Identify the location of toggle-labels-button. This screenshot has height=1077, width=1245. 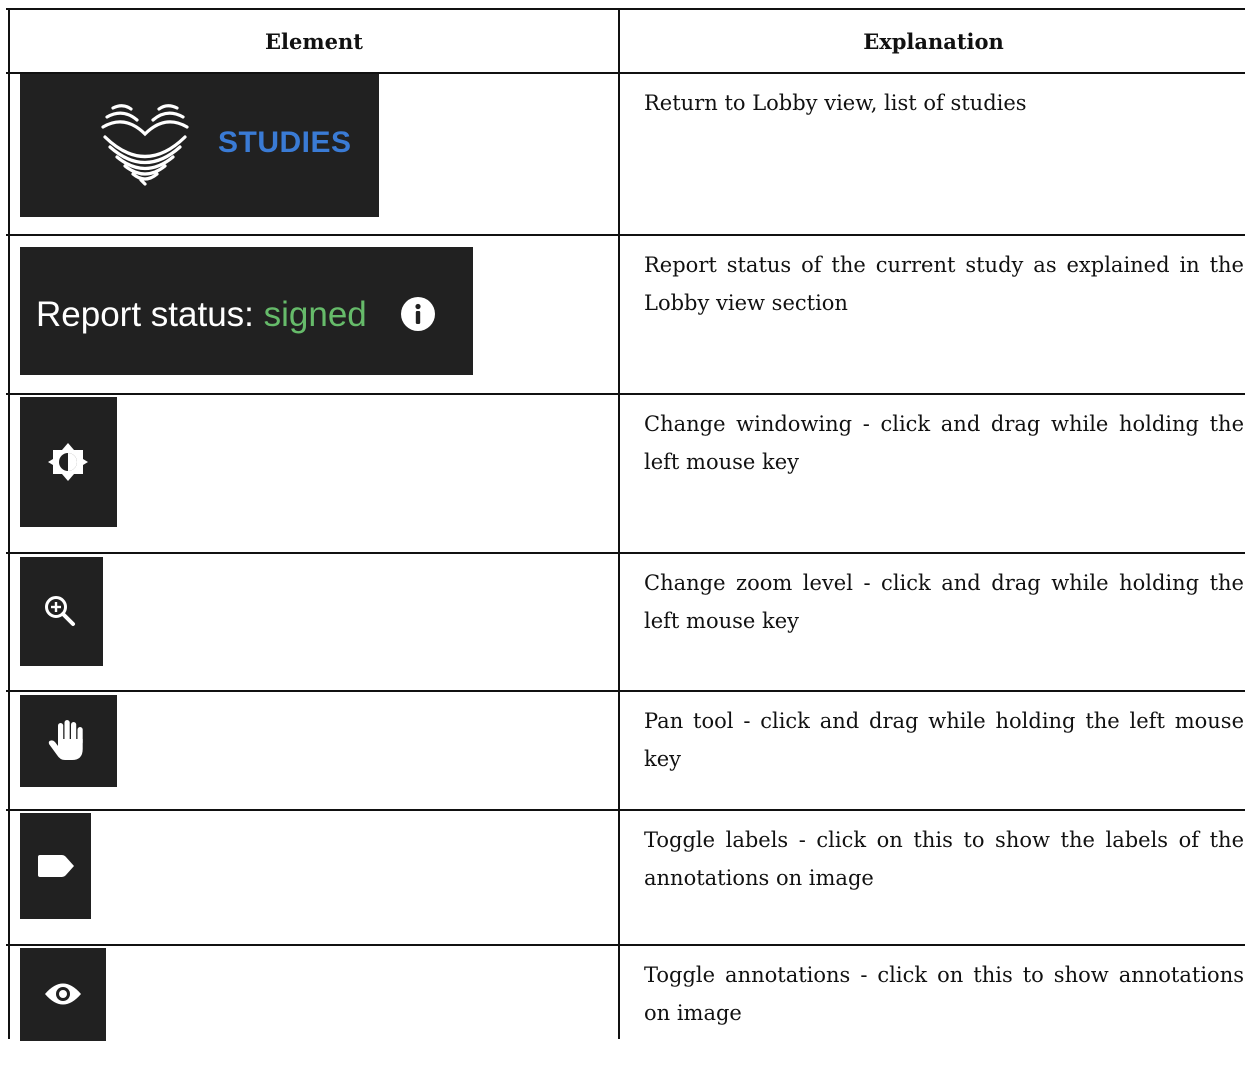
(55, 866).